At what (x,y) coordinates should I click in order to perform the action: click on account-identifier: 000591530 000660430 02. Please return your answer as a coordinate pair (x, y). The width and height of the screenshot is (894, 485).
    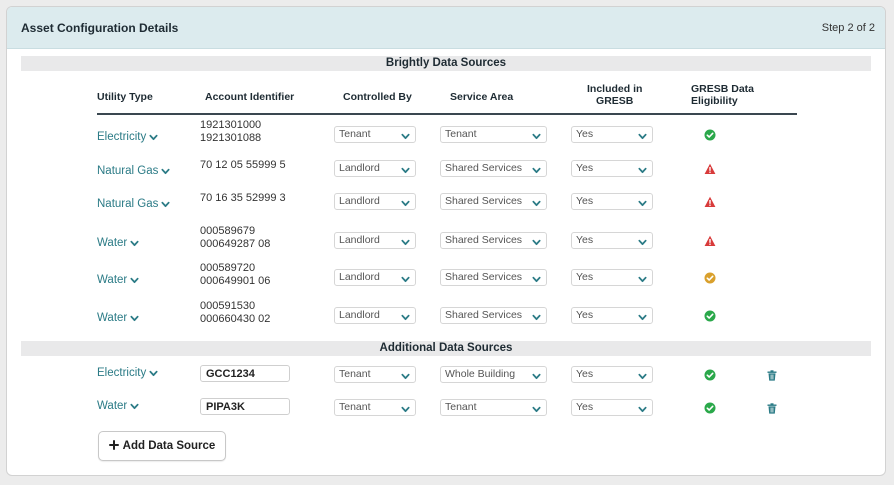
    Looking at the image, I should click on (235, 313).